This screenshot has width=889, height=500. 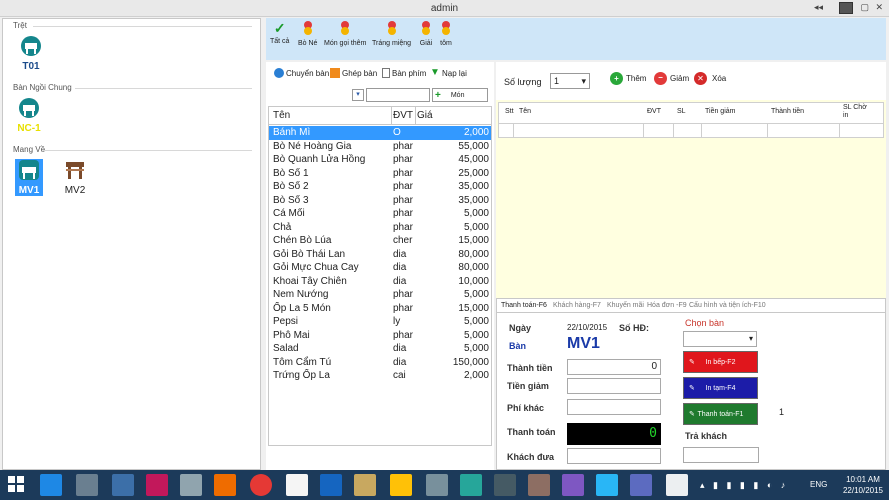 What do you see at coordinates (524, 305) in the screenshot?
I see `tab-payment: Thanh toán-F6` at bounding box center [524, 305].